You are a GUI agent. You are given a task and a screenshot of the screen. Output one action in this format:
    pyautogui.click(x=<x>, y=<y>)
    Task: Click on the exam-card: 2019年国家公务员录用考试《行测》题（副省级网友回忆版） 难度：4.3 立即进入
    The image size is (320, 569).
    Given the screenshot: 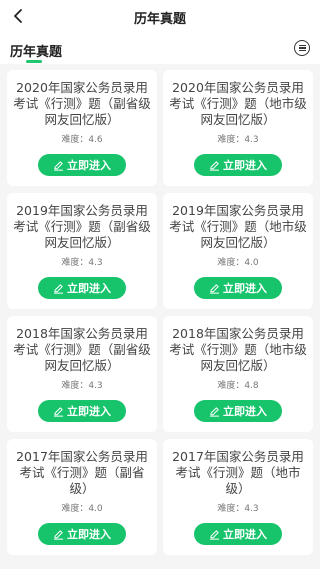 What is the action you would take?
    pyautogui.click(x=82, y=251)
    